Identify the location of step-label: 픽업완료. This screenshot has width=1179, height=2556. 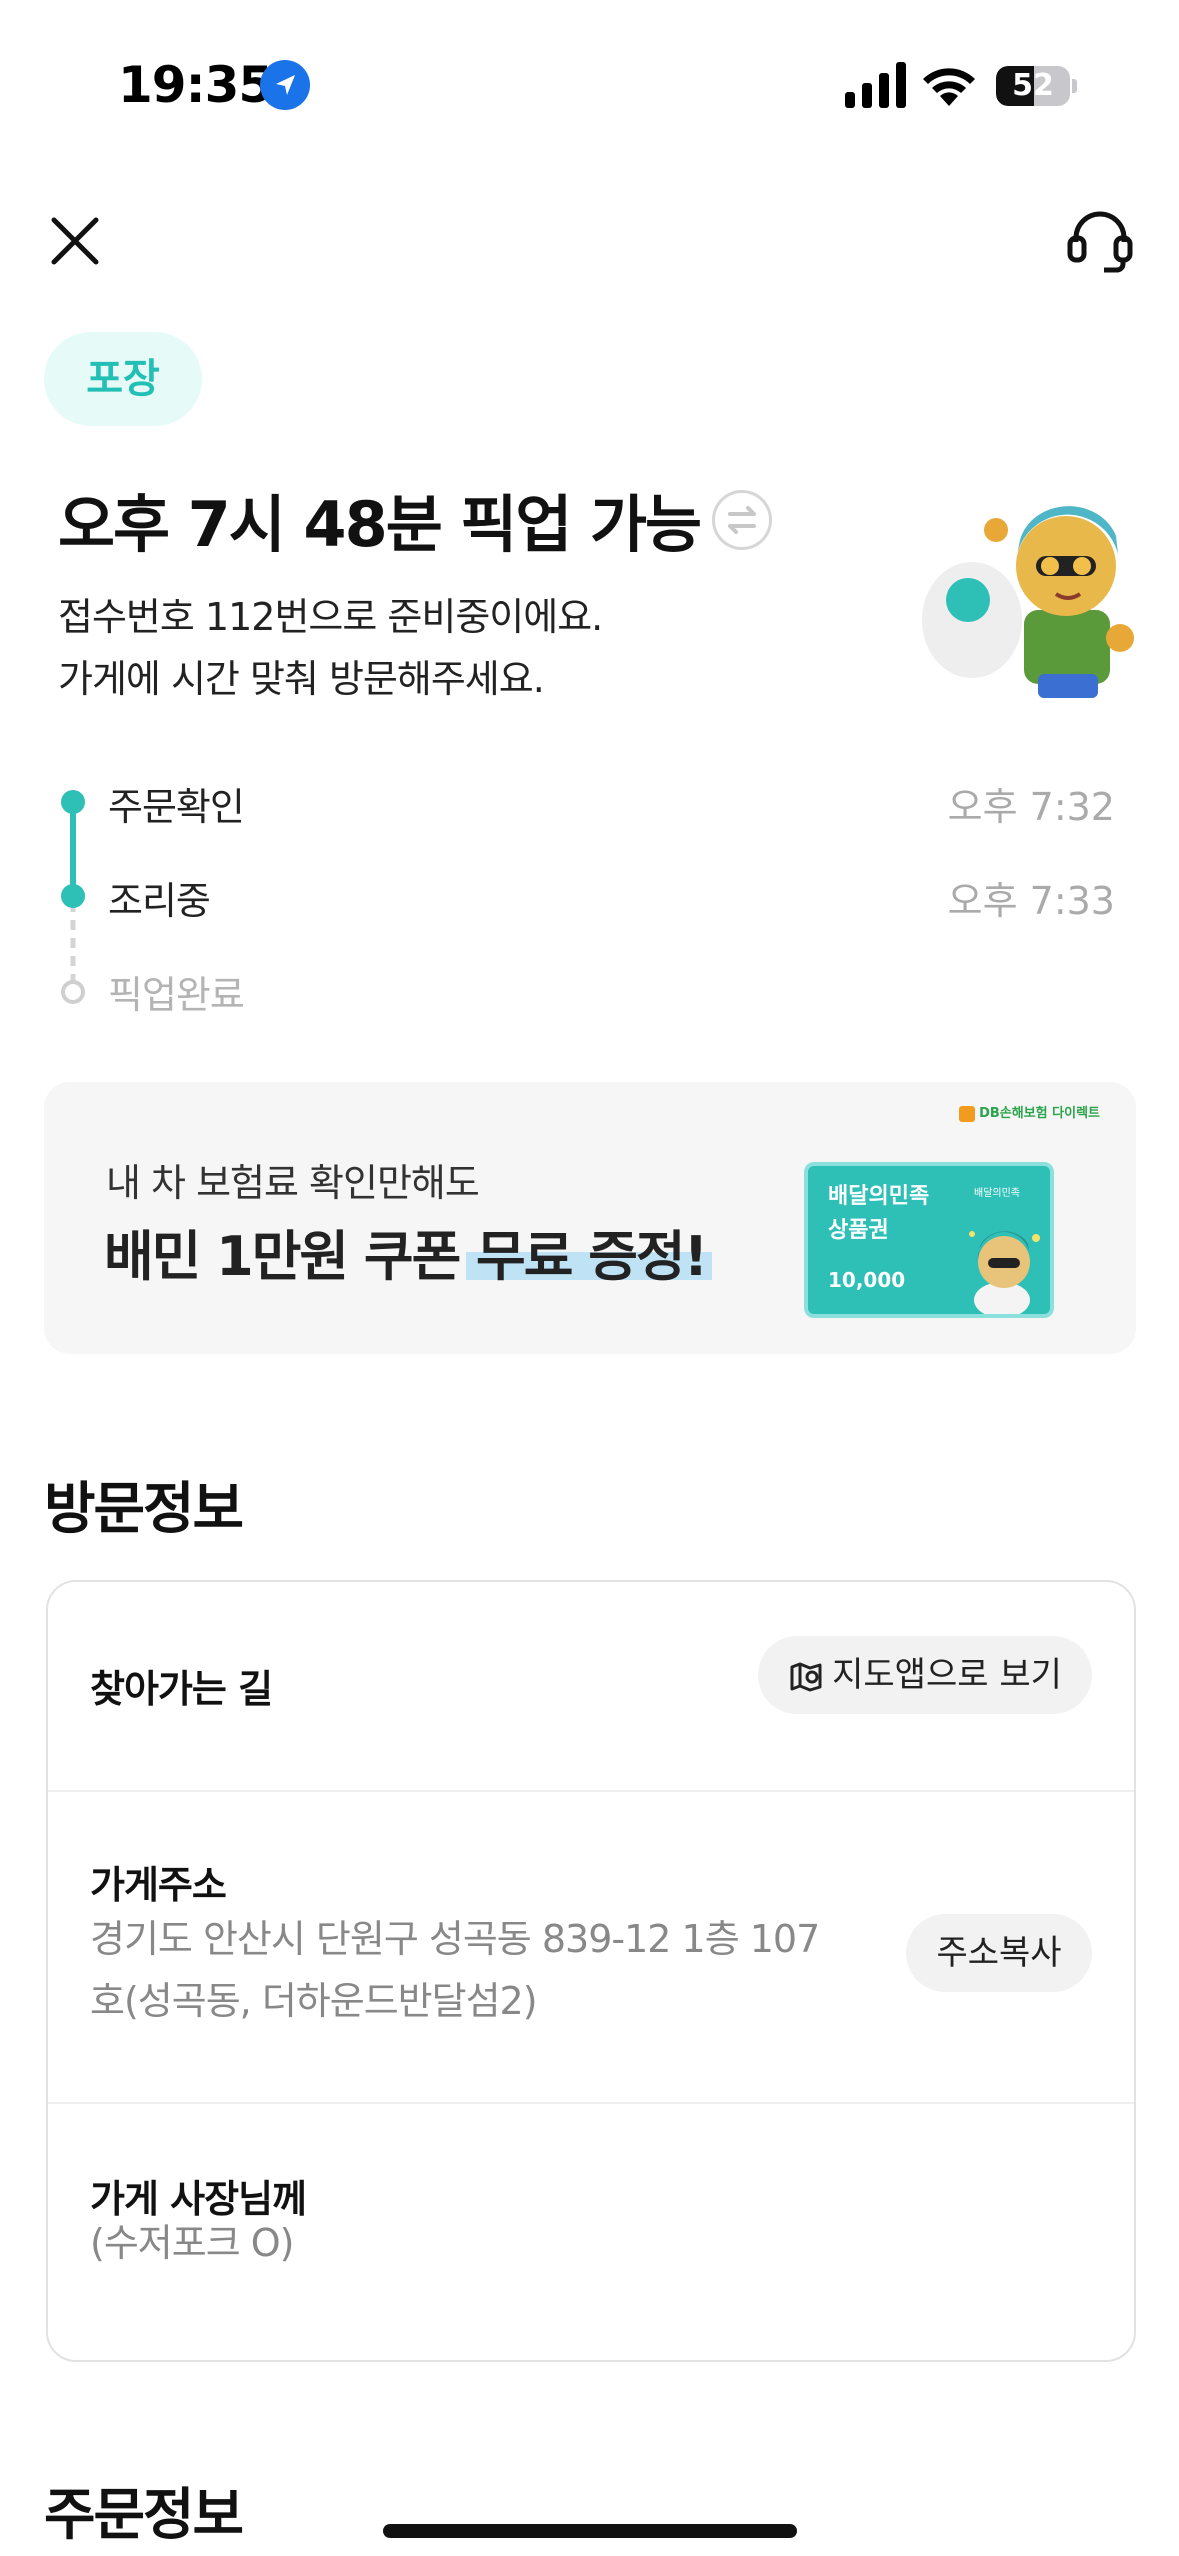
(176, 995).